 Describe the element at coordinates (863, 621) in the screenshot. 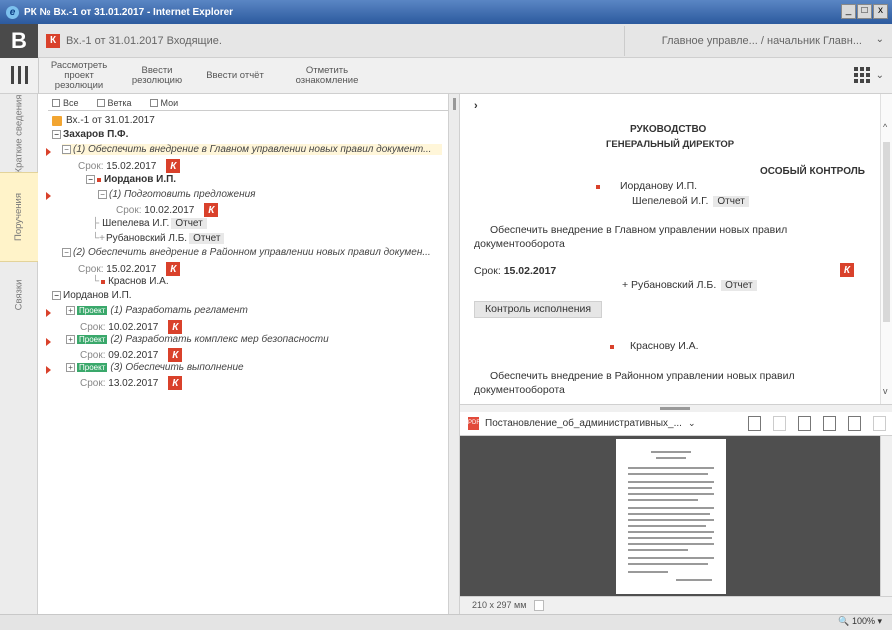

I see `zoom-value: 100%` at that location.